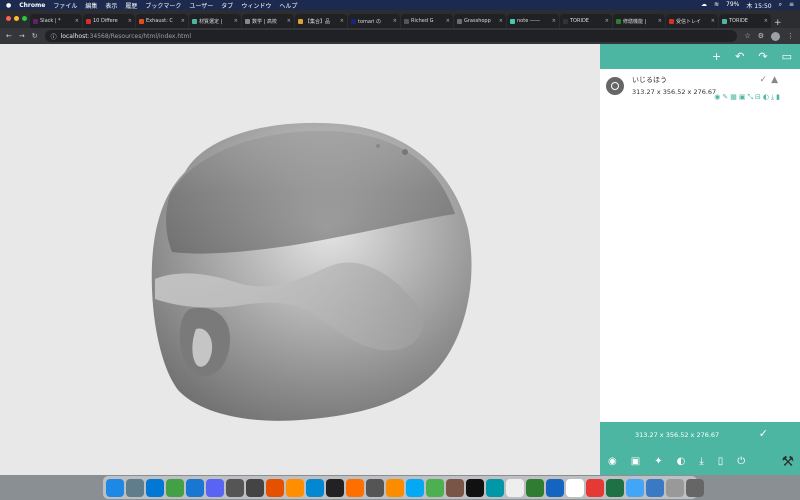  Describe the element at coordinates (109, 21) in the screenshot. I see `browser-tab: 10 Differe ×` at that location.